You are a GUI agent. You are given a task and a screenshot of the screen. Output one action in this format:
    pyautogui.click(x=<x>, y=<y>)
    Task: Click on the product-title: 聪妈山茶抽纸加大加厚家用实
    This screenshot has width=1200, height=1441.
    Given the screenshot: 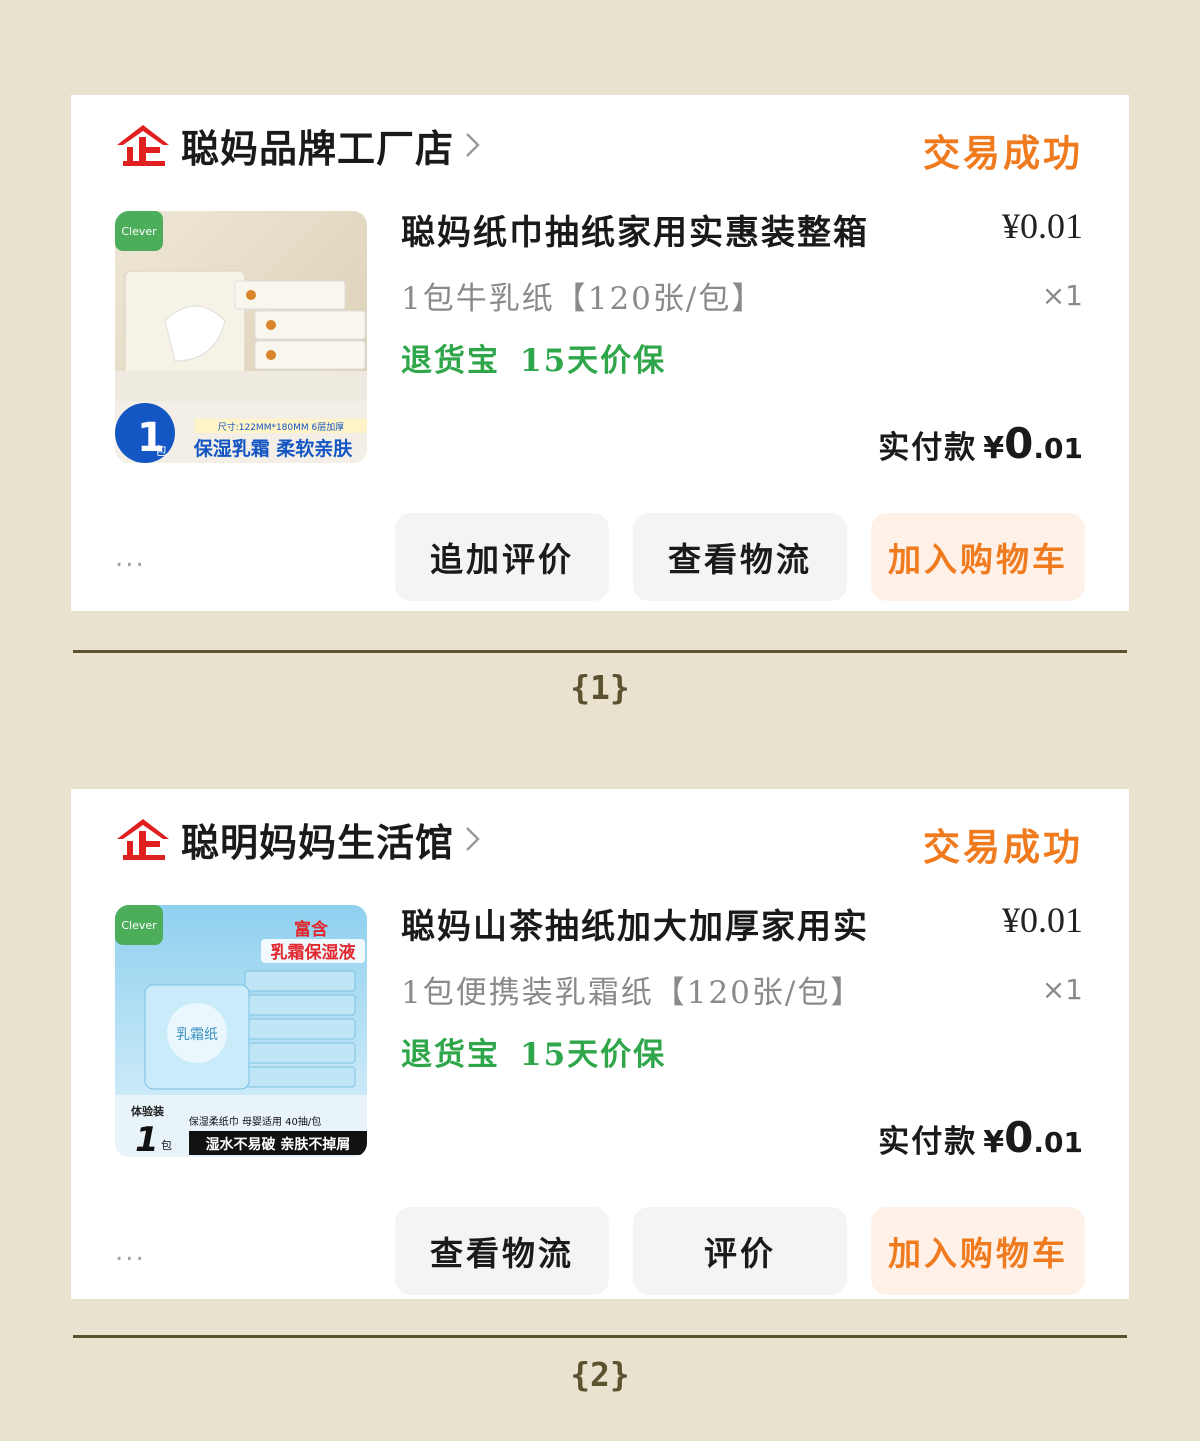 What is the action you would take?
    pyautogui.click(x=635, y=923)
    